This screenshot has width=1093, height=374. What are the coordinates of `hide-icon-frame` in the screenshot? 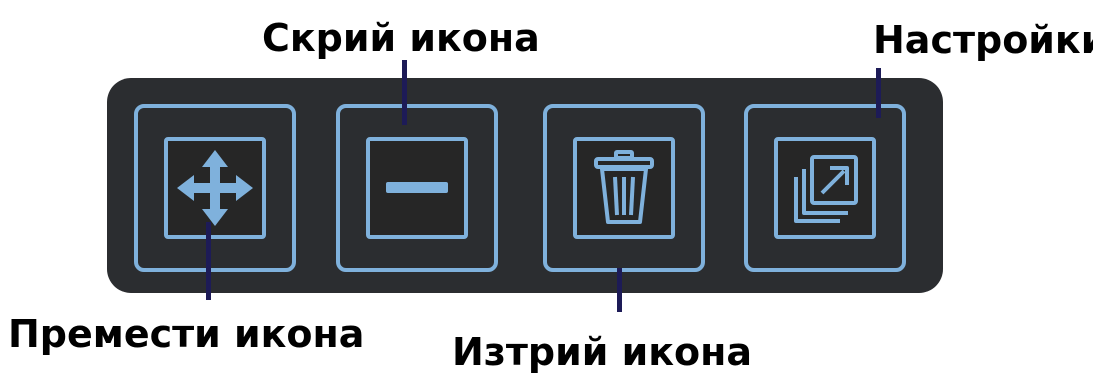 It's located at (417, 188).